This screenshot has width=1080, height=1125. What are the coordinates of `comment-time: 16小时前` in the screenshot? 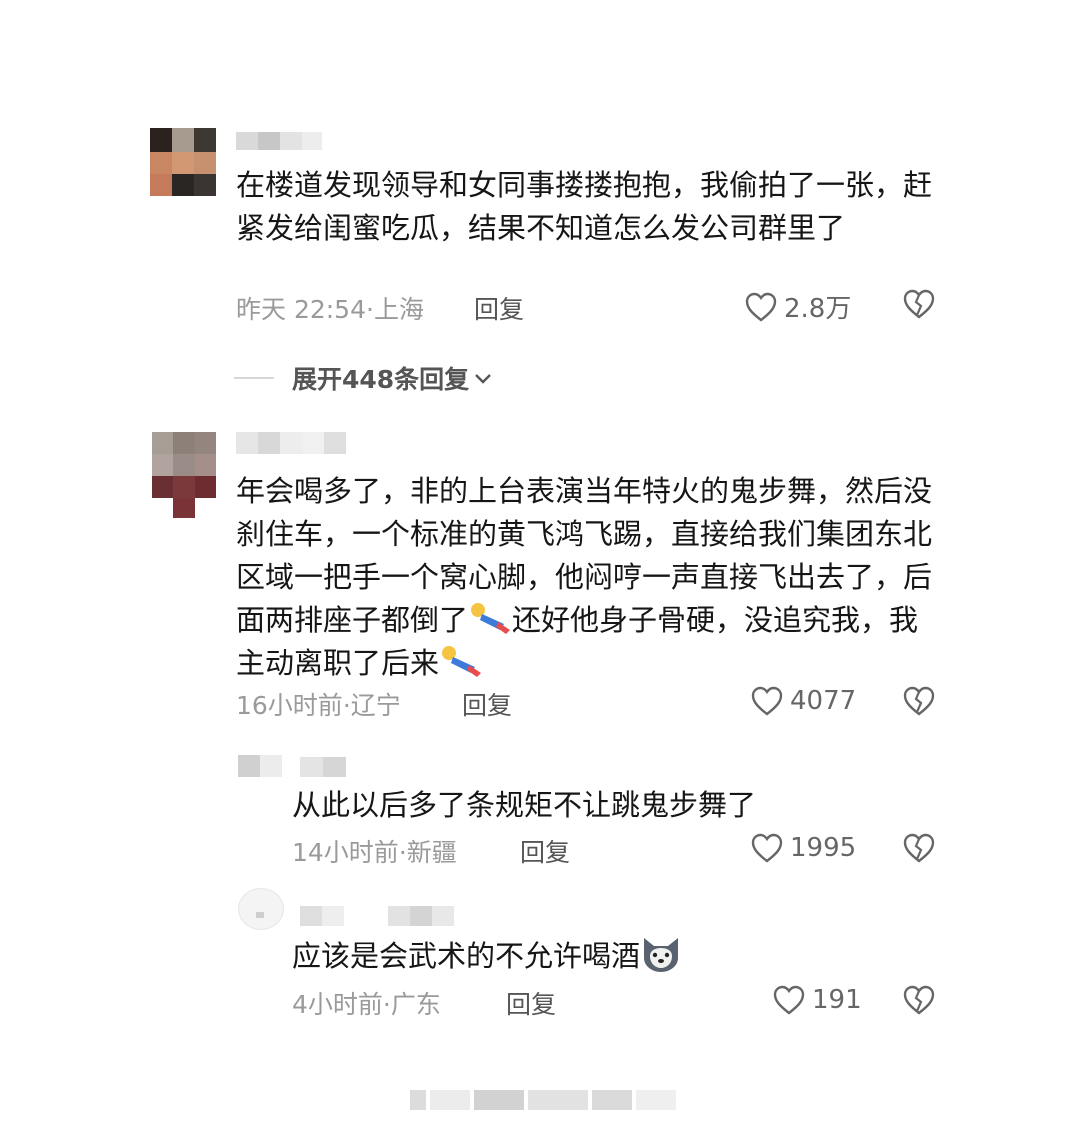 It's located at (289, 705).